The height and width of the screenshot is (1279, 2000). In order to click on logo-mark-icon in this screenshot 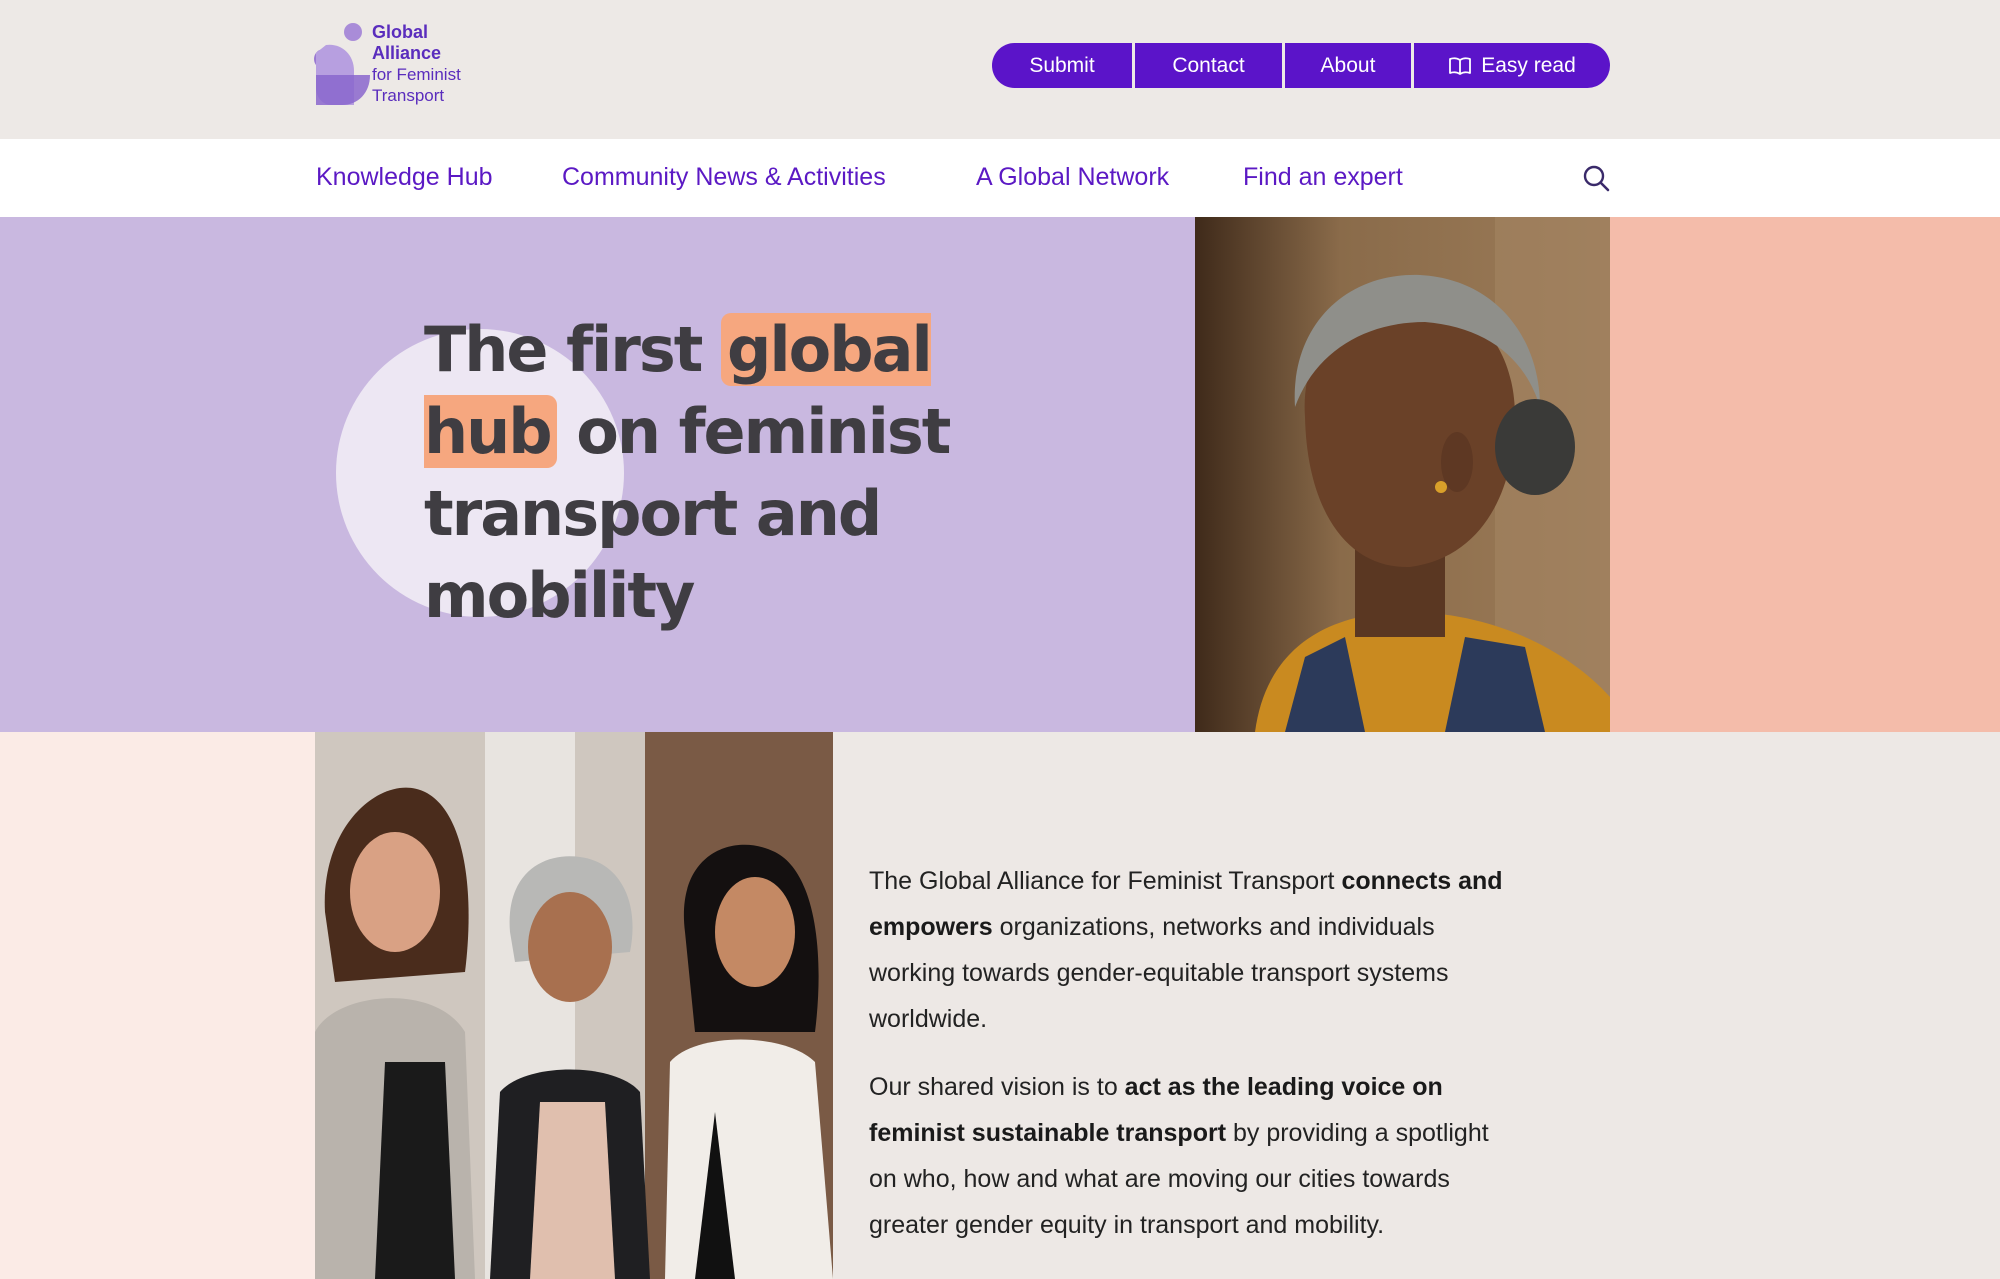, I will do `click(342, 64)`.